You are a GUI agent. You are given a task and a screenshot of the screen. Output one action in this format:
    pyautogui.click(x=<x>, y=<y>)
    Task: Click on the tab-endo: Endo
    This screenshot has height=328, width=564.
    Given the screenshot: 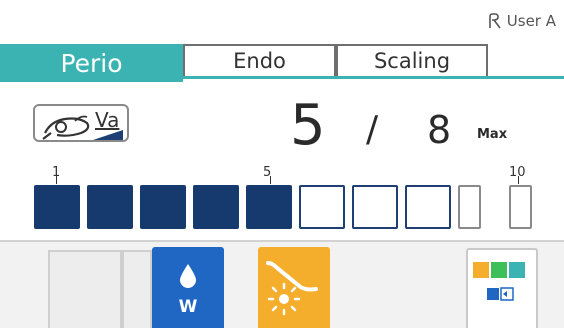 What is the action you would take?
    pyautogui.click(x=259, y=60)
    